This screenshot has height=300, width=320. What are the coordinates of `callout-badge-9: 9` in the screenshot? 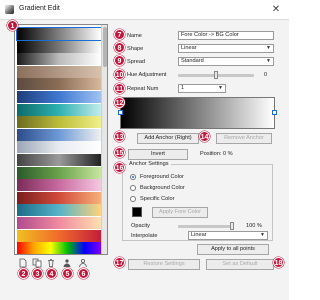 It's located at (119, 60).